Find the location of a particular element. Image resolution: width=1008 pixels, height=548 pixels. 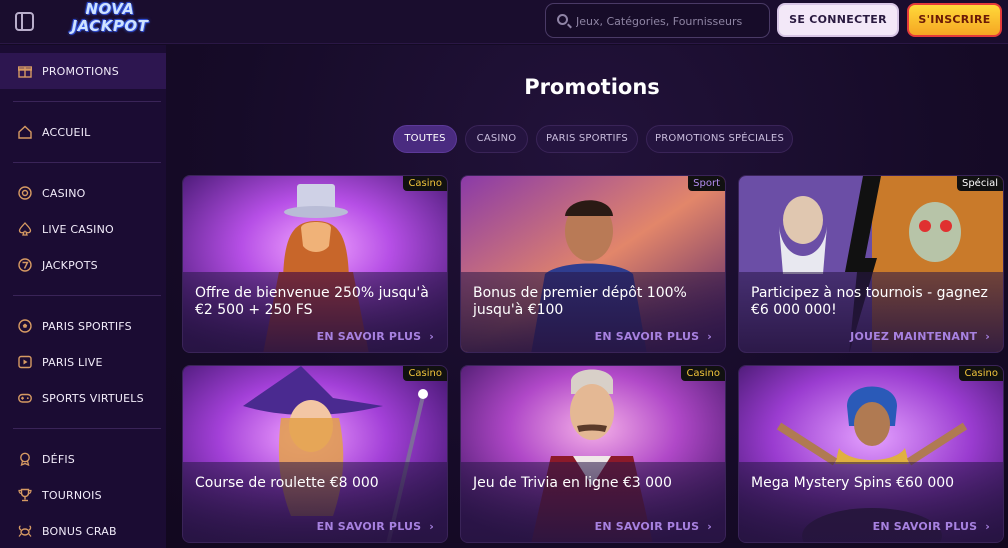

logo-line-2: JACKPOT is located at coordinates (110, 26).